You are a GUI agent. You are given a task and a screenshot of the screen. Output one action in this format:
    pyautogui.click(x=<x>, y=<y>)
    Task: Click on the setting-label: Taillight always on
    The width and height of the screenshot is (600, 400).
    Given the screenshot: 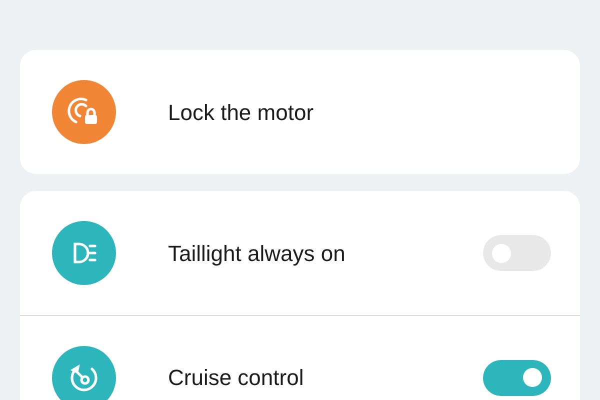 What is the action you would take?
    pyautogui.click(x=257, y=254)
    